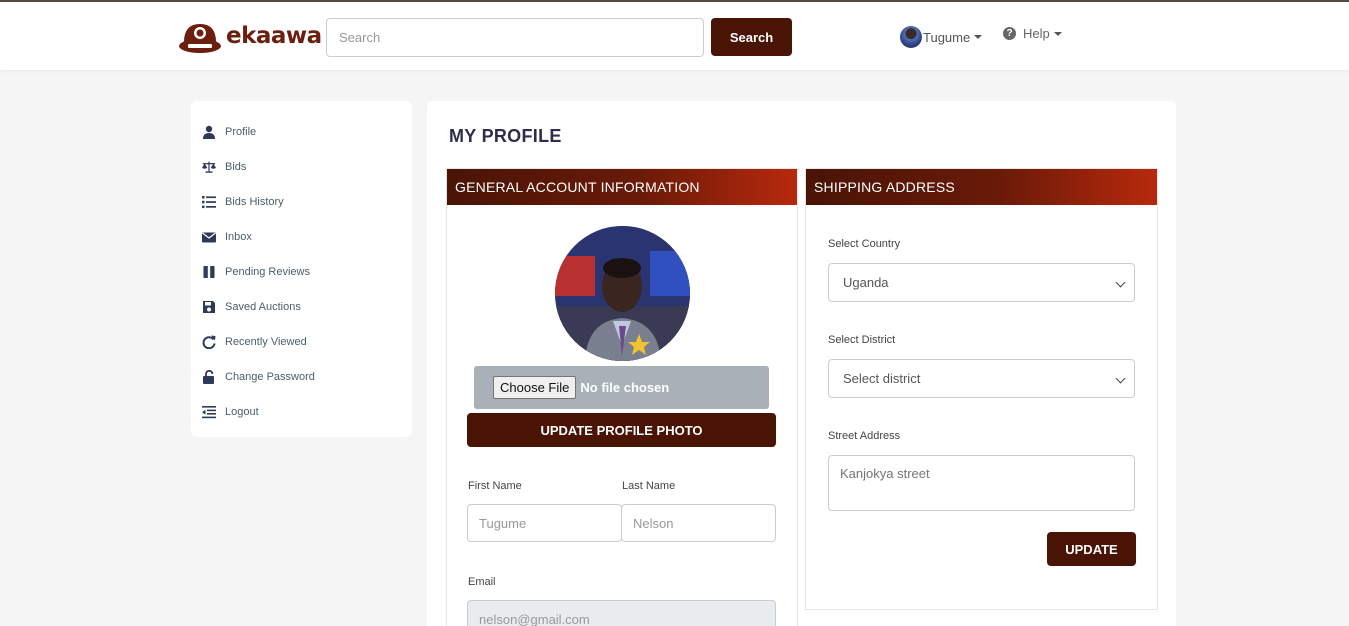 The height and width of the screenshot is (626, 1349). What do you see at coordinates (981, 378) in the screenshot?
I see `district-select: Select district` at bounding box center [981, 378].